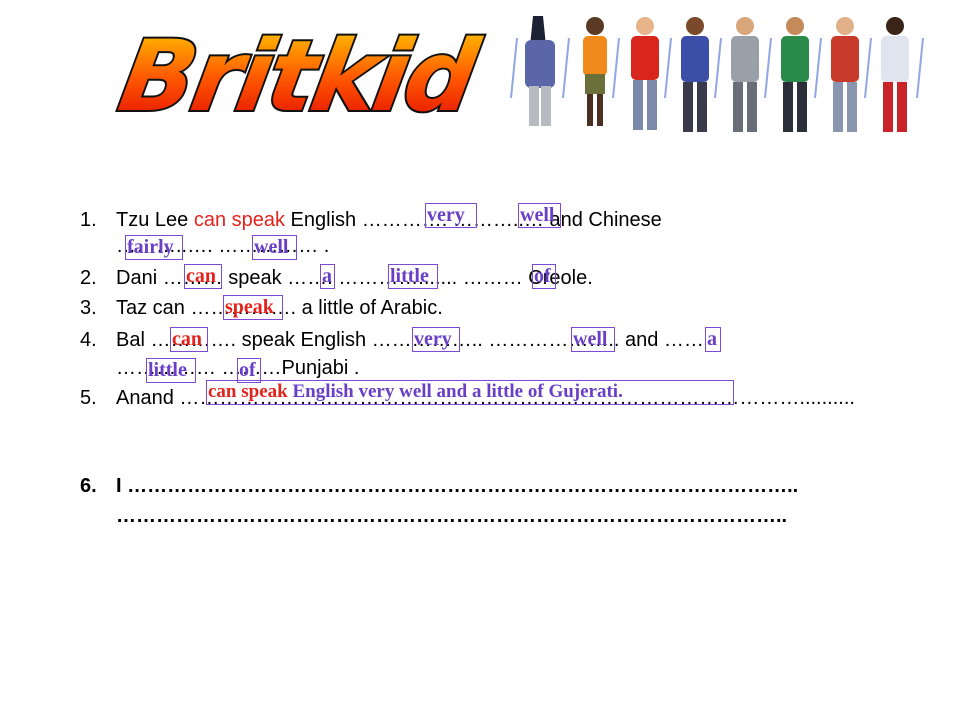  I want to click on item-number: 5., so click(88, 398).